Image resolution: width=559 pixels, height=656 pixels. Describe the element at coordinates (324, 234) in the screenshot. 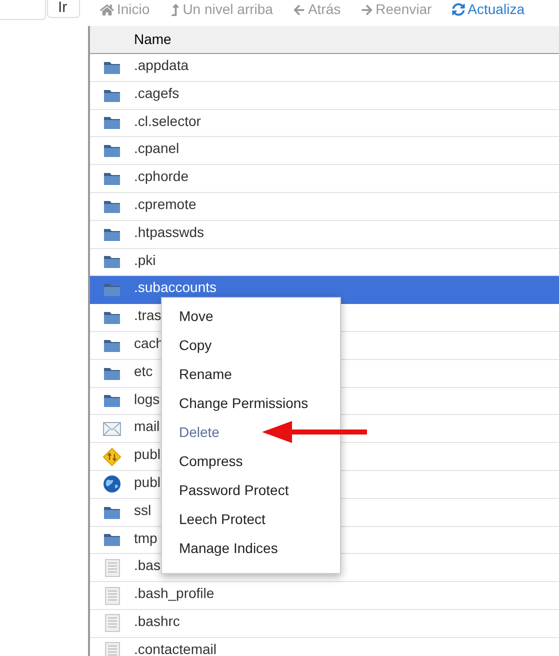

I see `file-row: .htpasswds` at that location.